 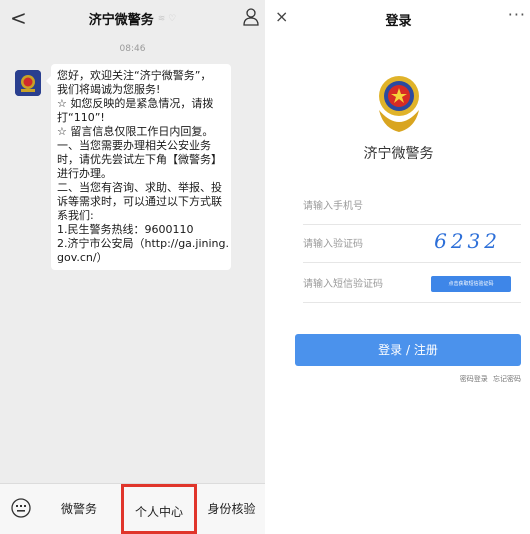 What do you see at coordinates (231, 509) in the screenshot?
I see `menu-identity-verify: 身份核验` at bounding box center [231, 509].